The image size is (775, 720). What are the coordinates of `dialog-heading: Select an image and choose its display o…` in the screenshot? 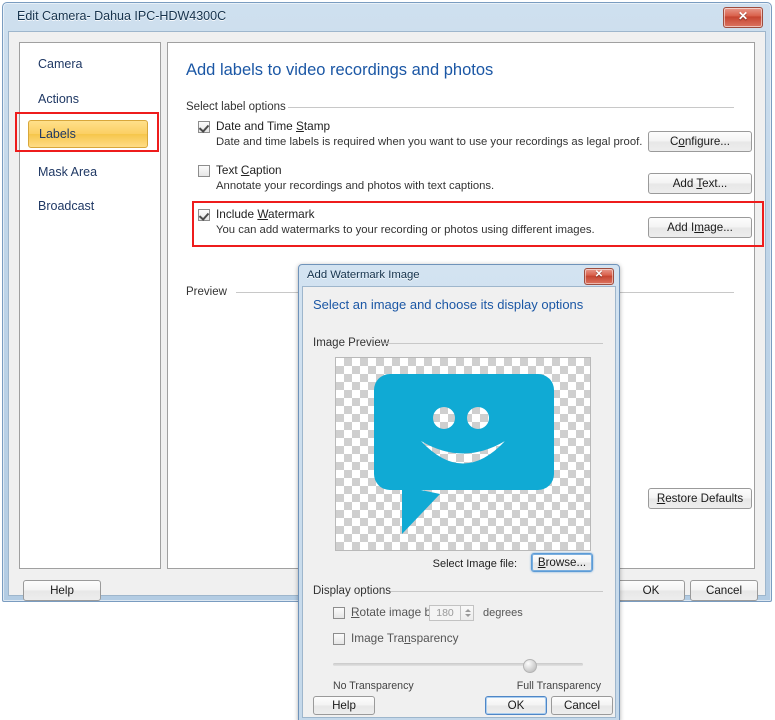 It's located at (448, 304).